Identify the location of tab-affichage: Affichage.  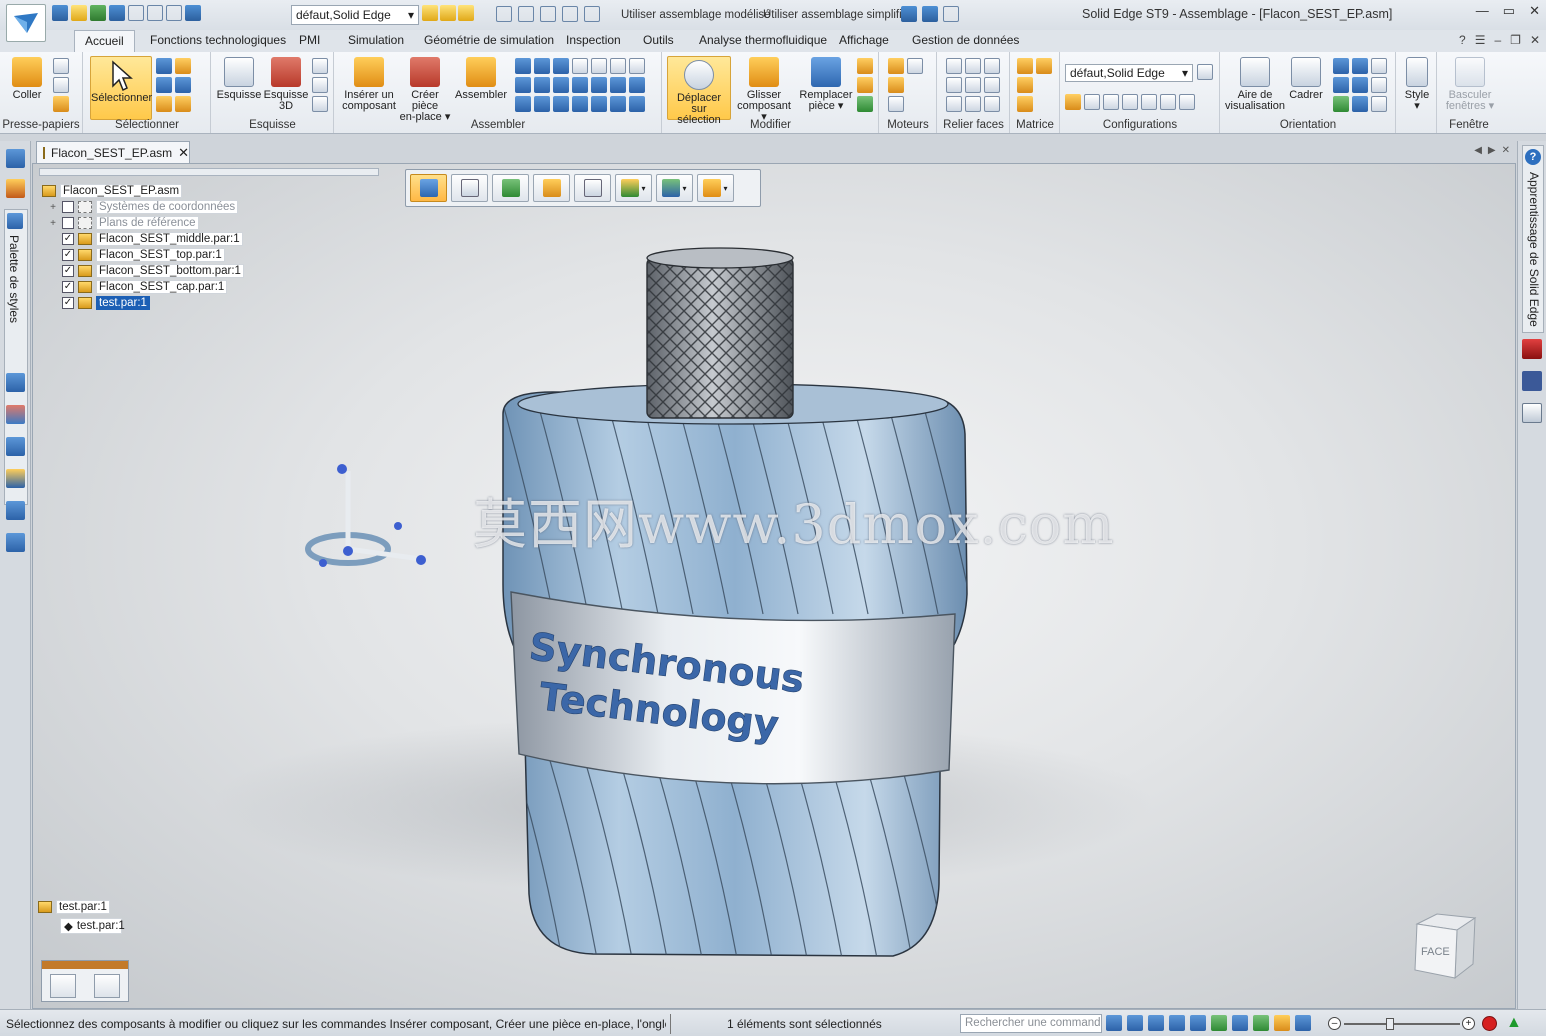
(864, 40).